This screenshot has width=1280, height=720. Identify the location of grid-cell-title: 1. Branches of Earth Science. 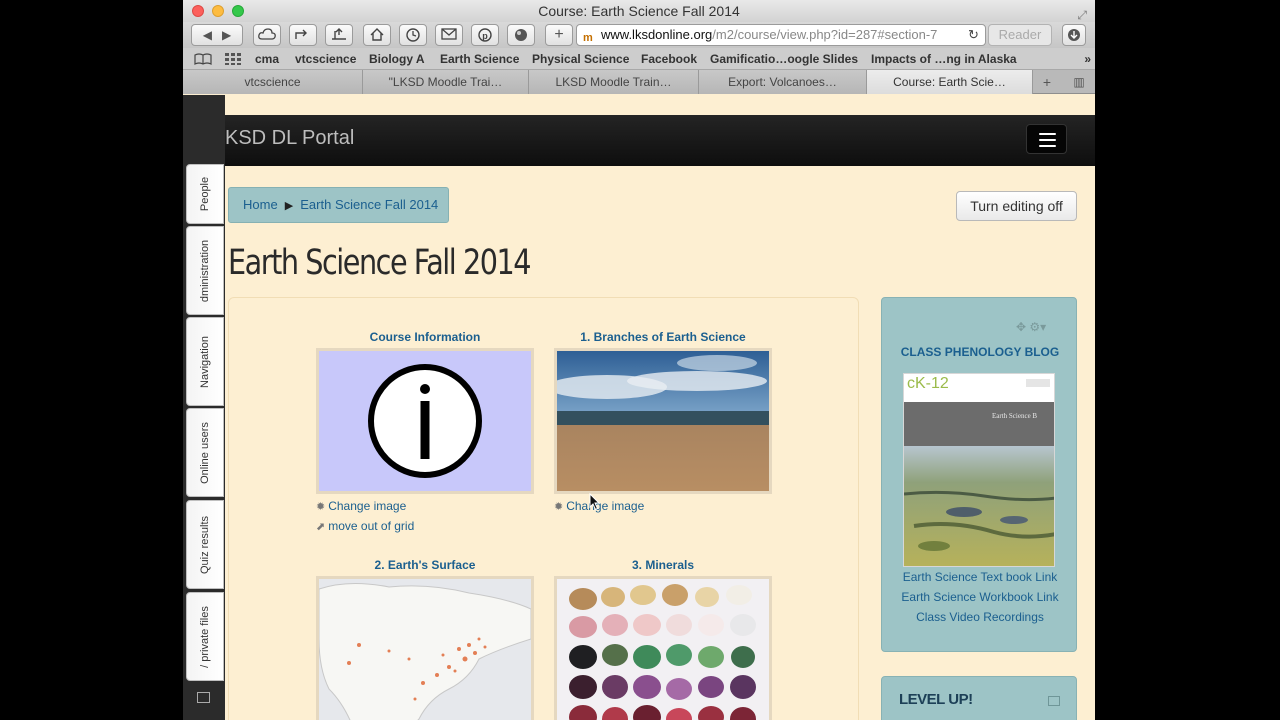
(663, 337).